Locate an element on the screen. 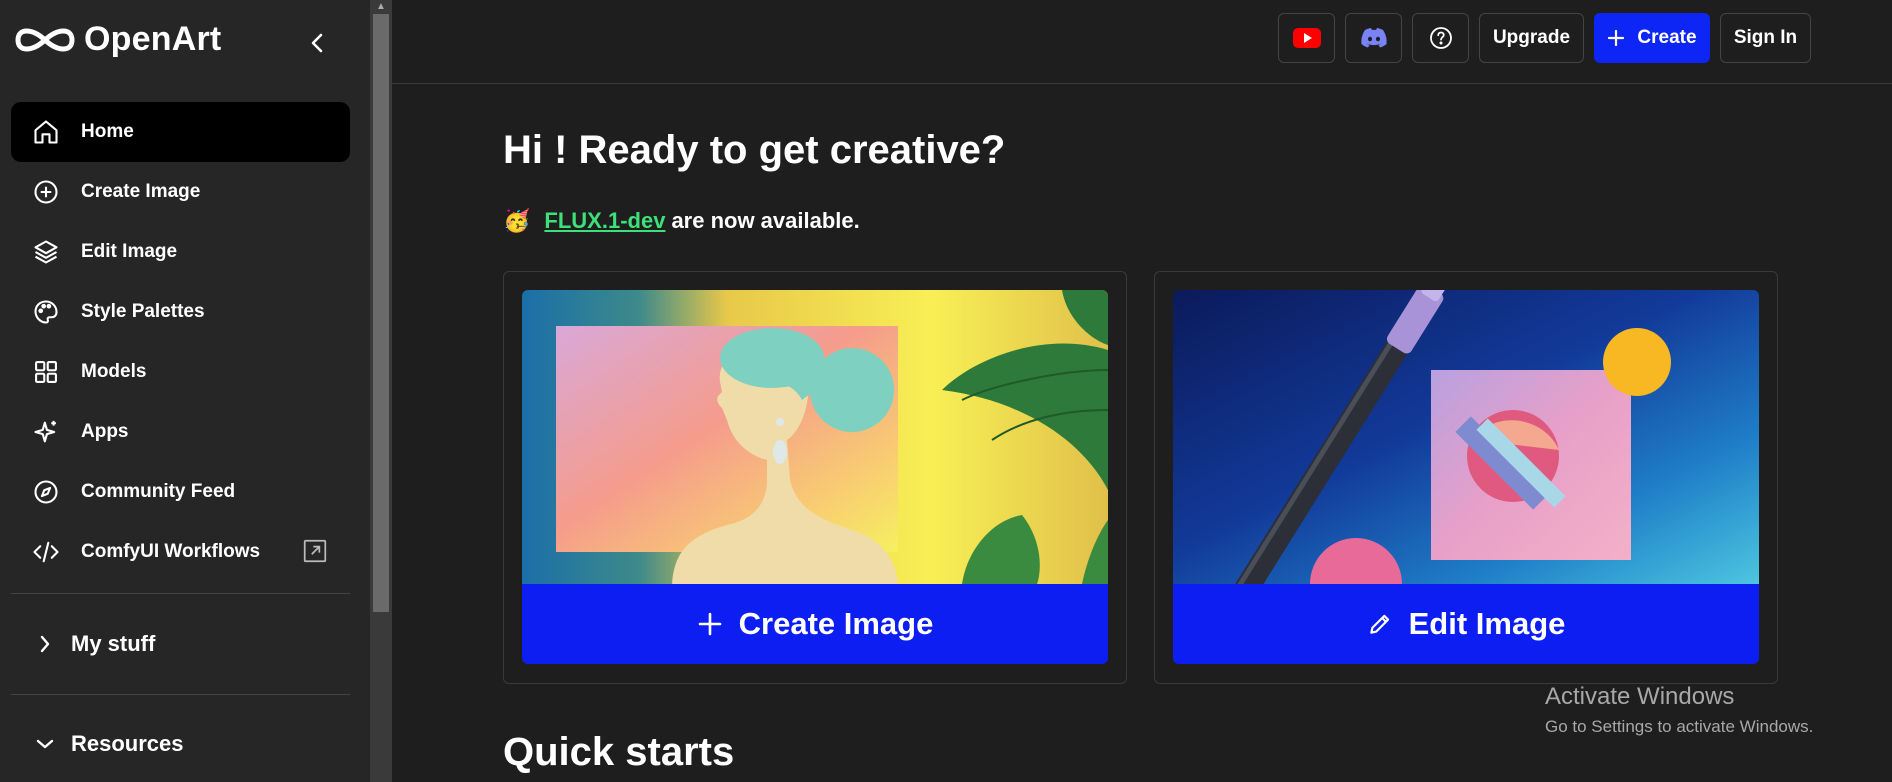 The height and width of the screenshot is (782, 1892). edit-image-illustration is located at coordinates (1466, 437).